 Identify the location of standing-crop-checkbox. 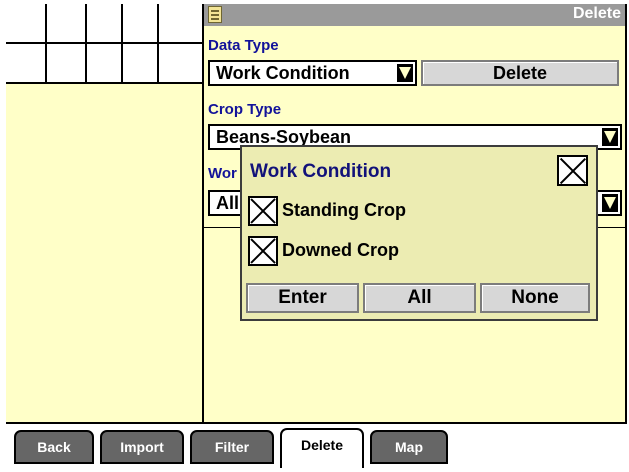
(263, 211).